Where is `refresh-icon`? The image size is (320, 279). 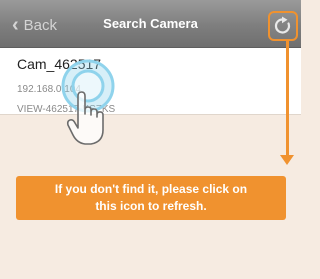
refresh-icon is located at coordinates (282, 25).